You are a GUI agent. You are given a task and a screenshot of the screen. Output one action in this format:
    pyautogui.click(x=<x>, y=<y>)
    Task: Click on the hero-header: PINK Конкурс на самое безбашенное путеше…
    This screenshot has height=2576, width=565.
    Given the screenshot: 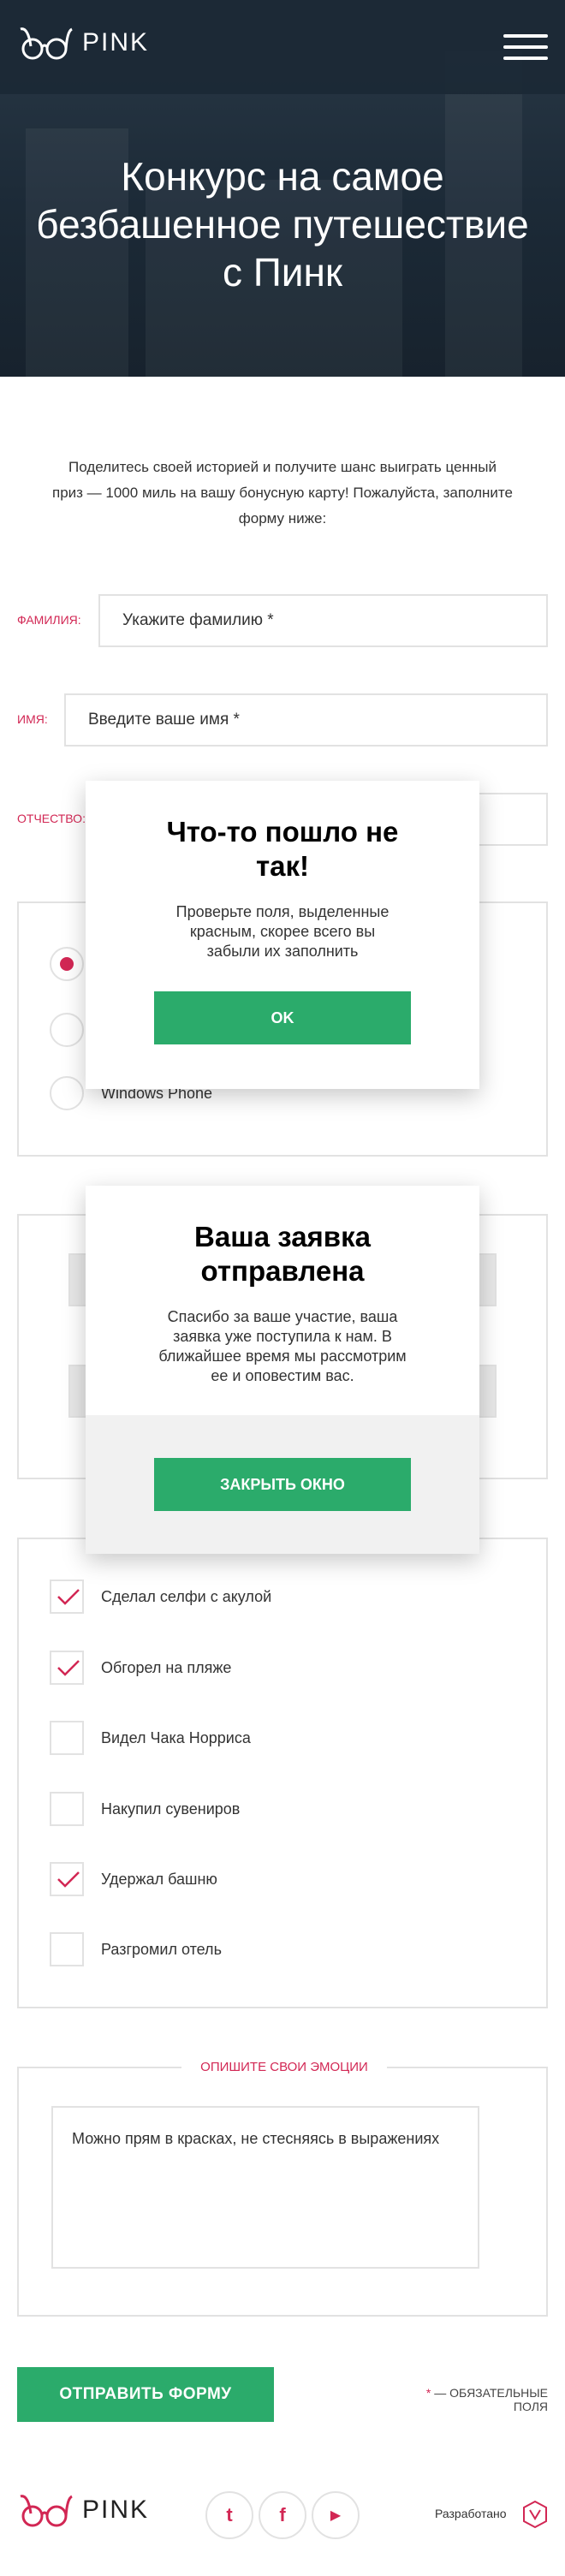 What is the action you would take?
    pyautogui.click(x=282, y=188)
    